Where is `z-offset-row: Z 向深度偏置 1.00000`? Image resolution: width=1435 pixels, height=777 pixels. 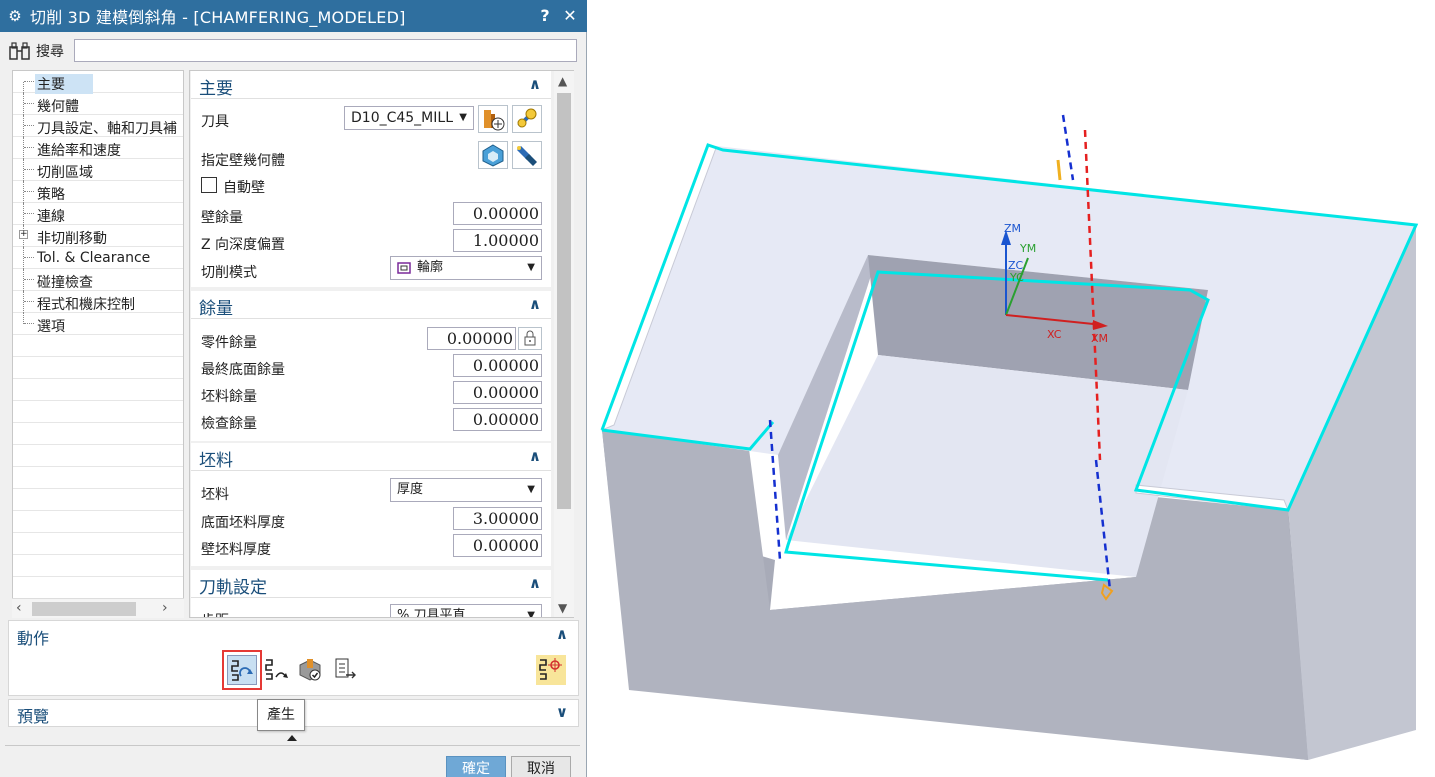 z-offset-row: Z 向深度偏置 1.00000 is located at coordinates (371, 241).